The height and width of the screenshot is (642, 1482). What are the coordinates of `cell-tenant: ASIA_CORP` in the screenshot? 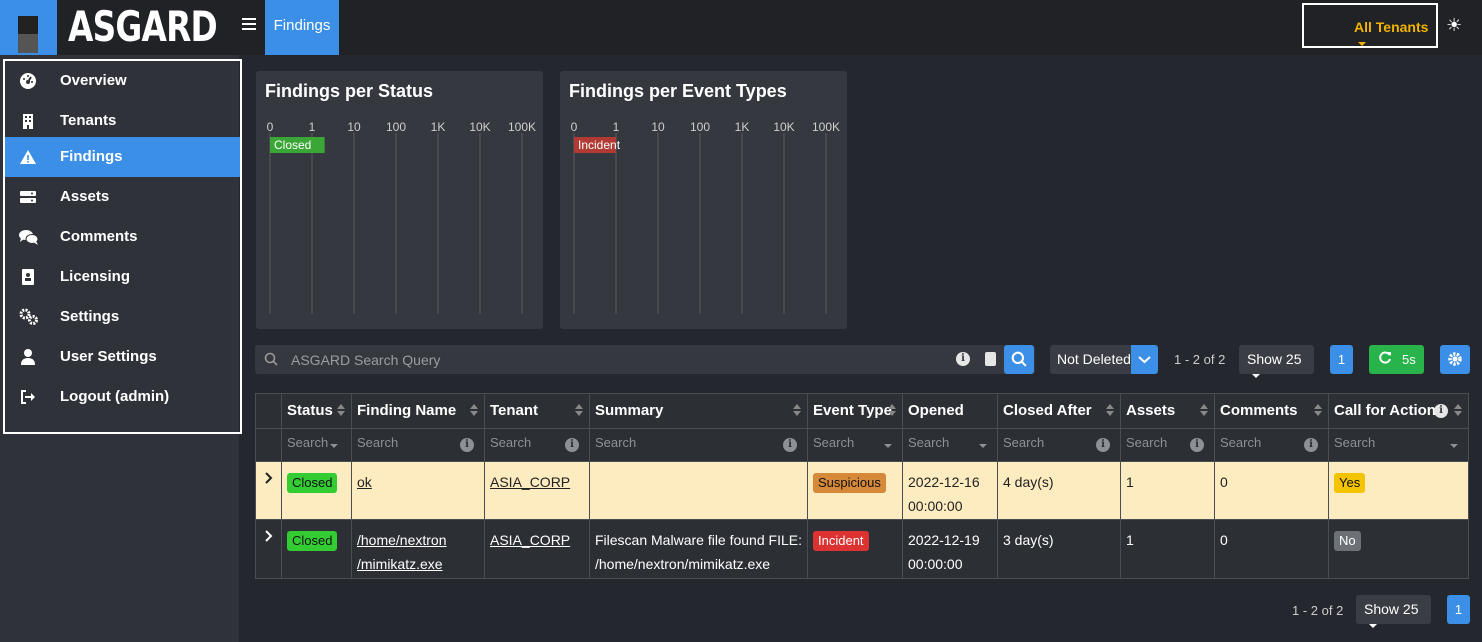 It's located at (537, 490).